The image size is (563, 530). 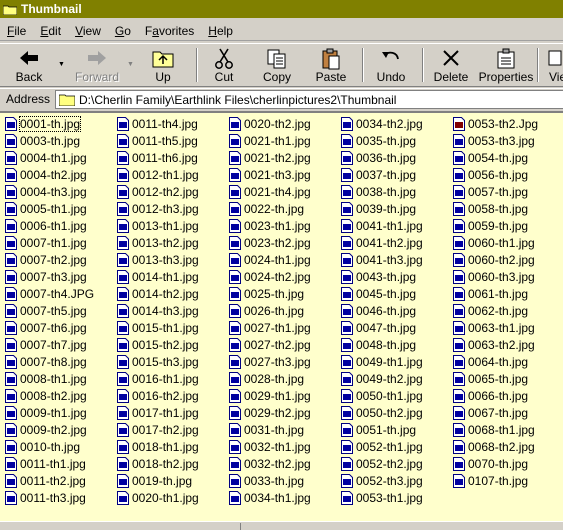 I want to click on file-item: 0057-th.jpg, so click(x=504, y=191).